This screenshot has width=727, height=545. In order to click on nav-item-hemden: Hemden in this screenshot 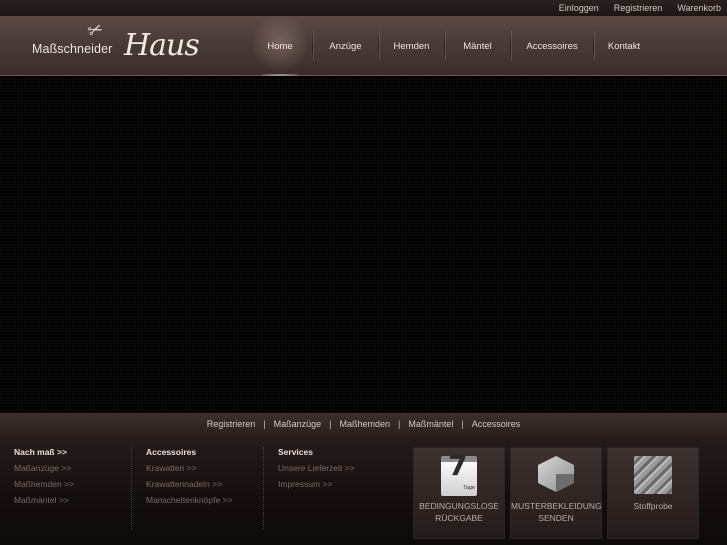, I will do `click(411, 46)`.